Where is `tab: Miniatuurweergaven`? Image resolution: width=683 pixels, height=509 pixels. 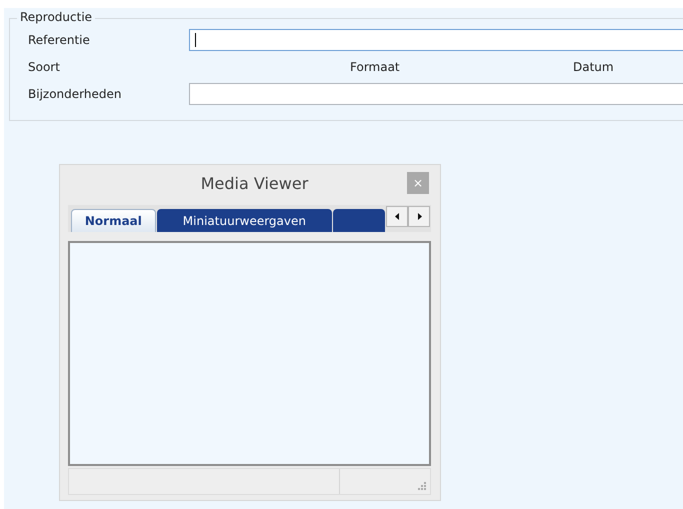 tab: Miniatuurweergaven is located at coordinates (244, 220).